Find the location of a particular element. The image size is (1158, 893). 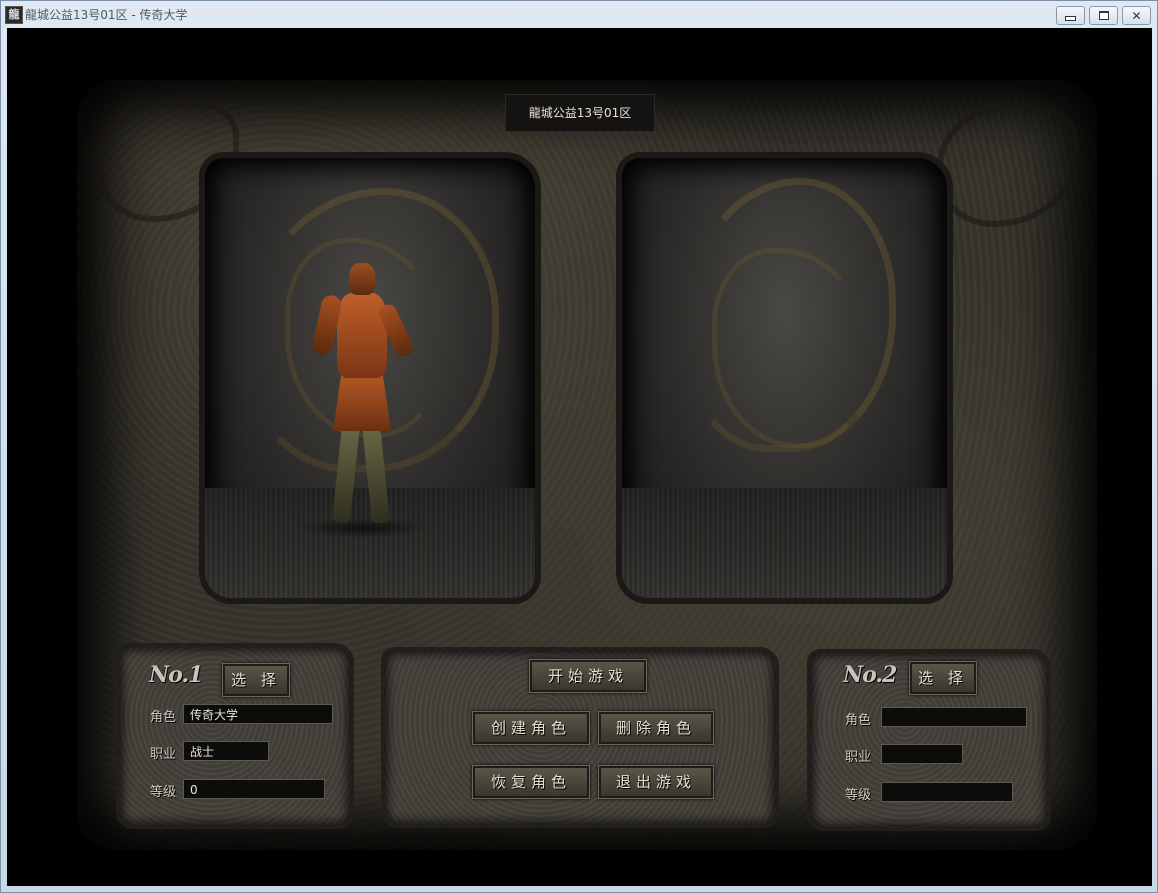

title-bar: 龍 龍城公益13号01区 - 传奇大学 ✕ is located at coordinates (579, 14).